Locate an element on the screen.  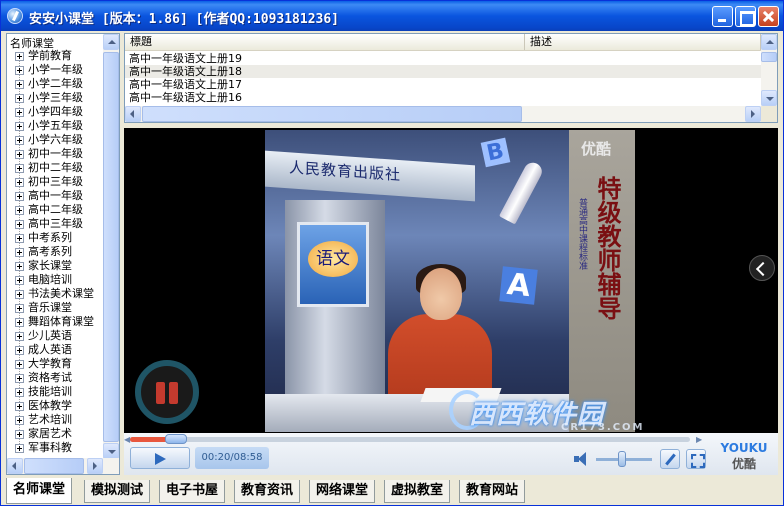
tree-item: 成人英语 is located at coordinates (58, 350).